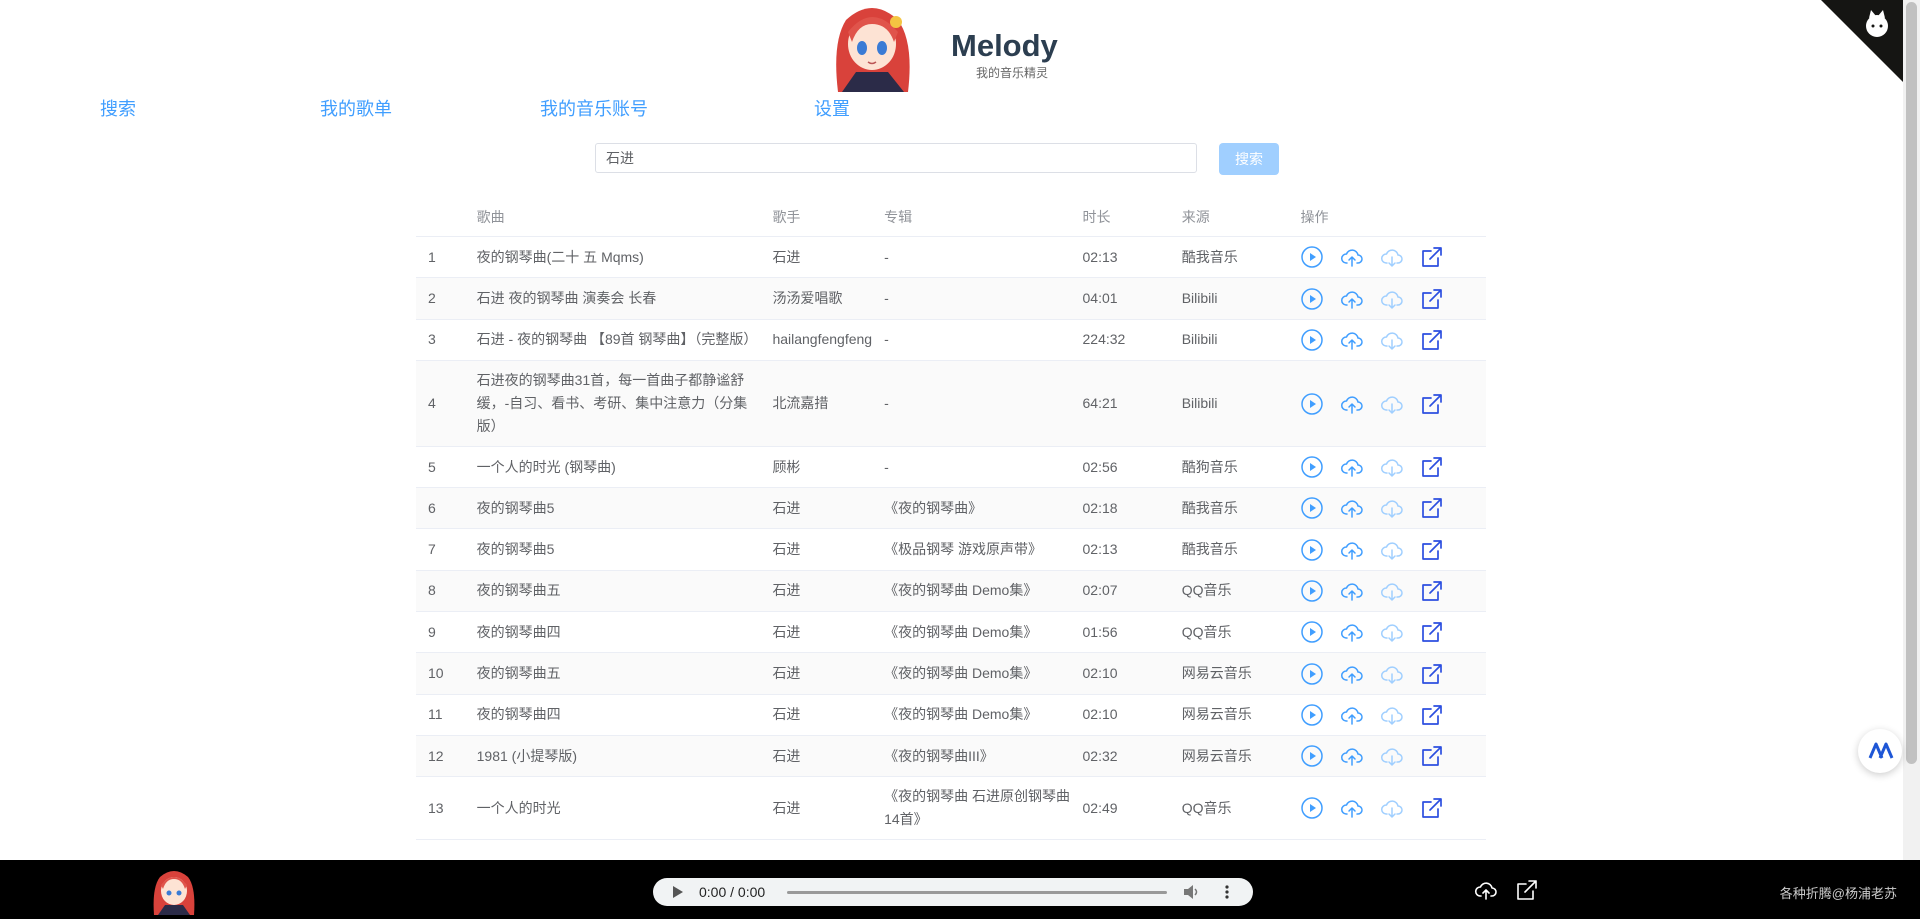  I want to click on audio-player: 0:00 / 0:00, so click(953, 892).